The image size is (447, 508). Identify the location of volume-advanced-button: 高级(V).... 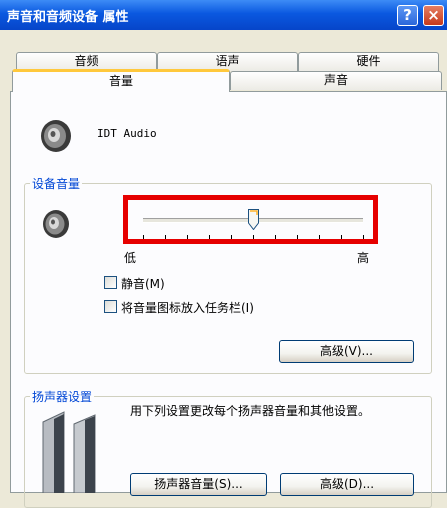
(346, 351).